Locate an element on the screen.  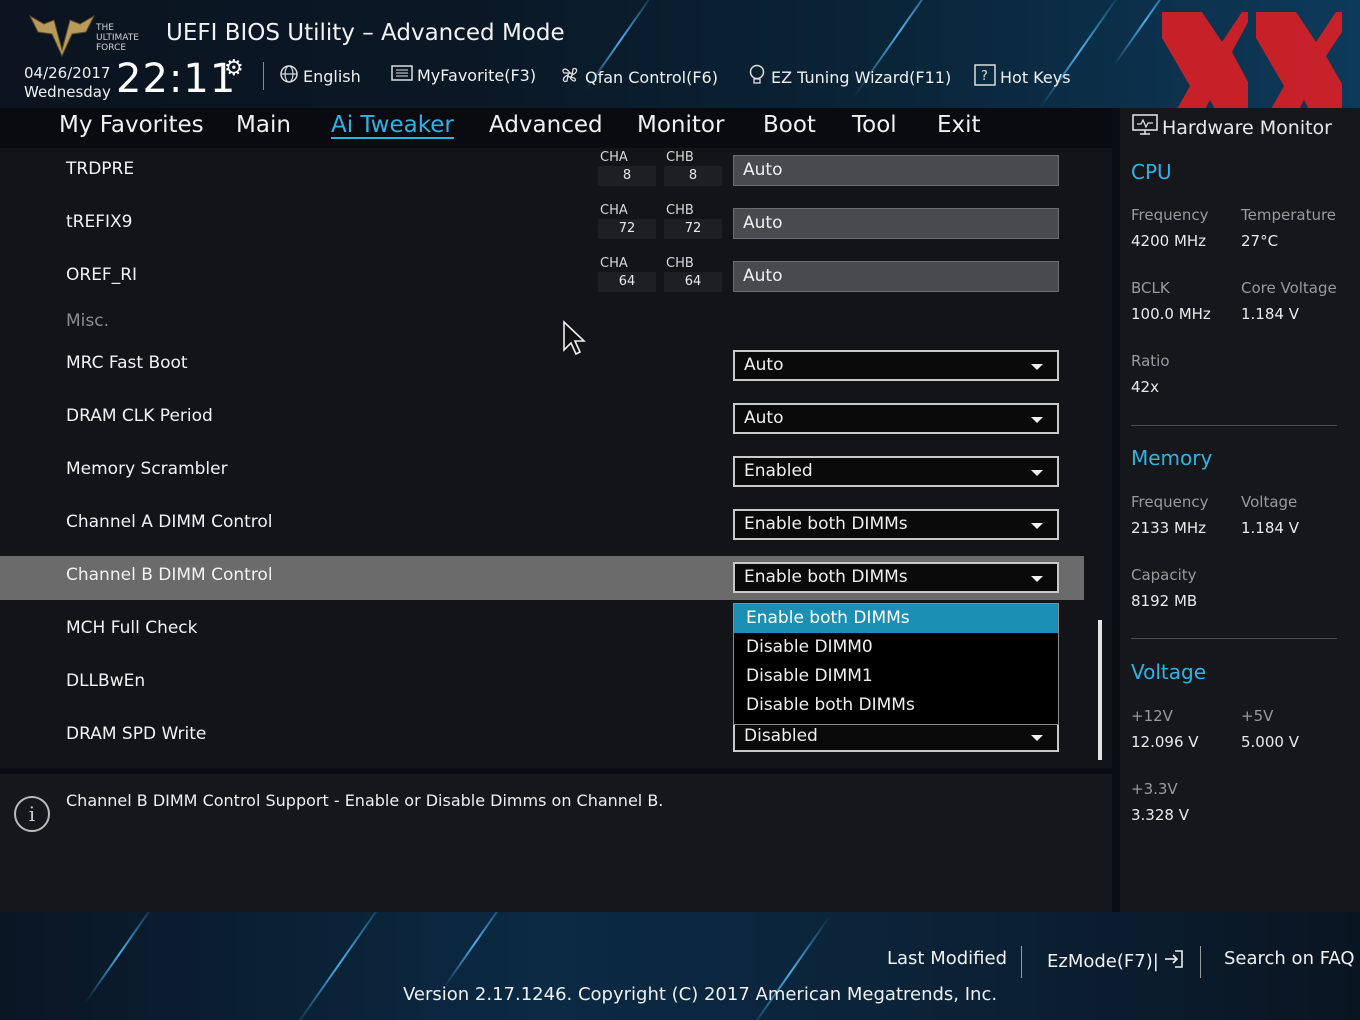
v12-value: 12.096 V is located at coordinates (1165, 742).